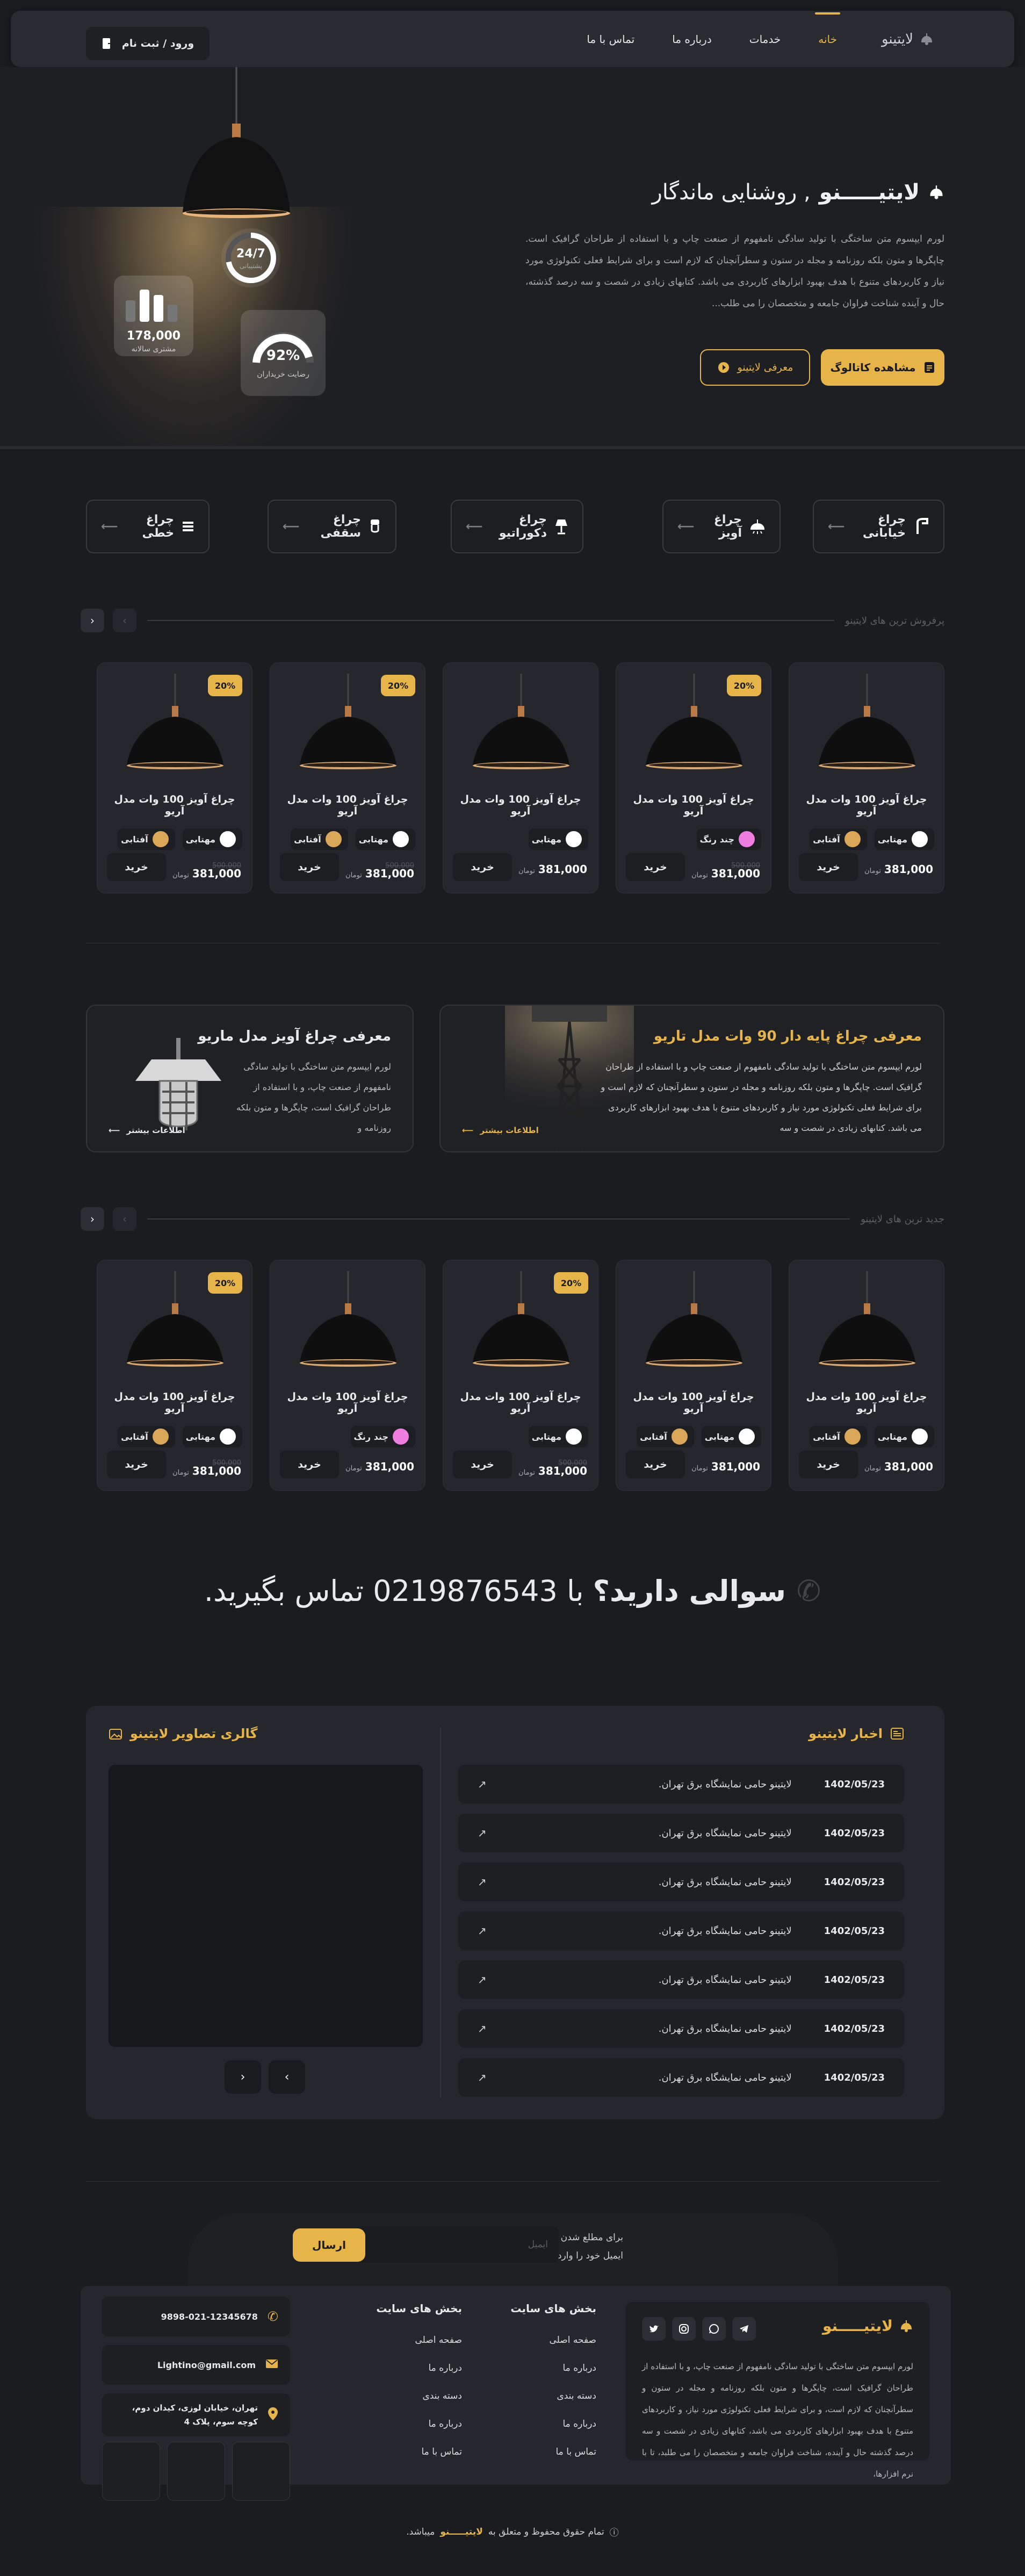 The height and width of the screenshot is (2576, 1025). I want to click on gallery-next-button: ‹, so click(243, 2077).